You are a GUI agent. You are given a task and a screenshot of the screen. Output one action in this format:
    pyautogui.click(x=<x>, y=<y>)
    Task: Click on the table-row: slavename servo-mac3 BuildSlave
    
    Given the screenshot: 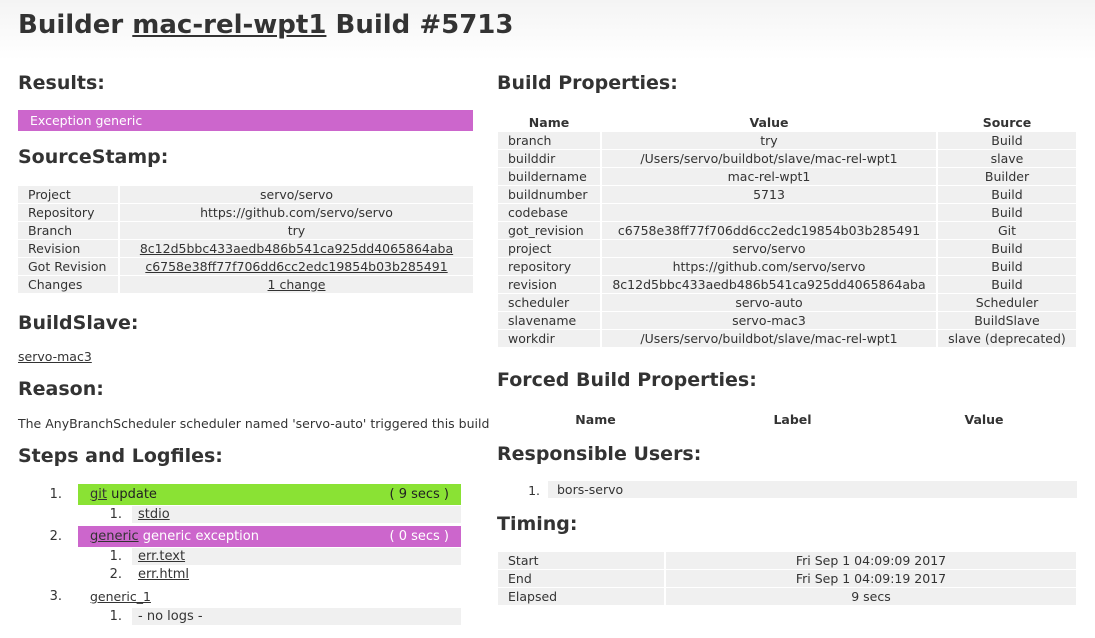 What is the action you would take?
    pyautogui.click(x=787, y=320)
    